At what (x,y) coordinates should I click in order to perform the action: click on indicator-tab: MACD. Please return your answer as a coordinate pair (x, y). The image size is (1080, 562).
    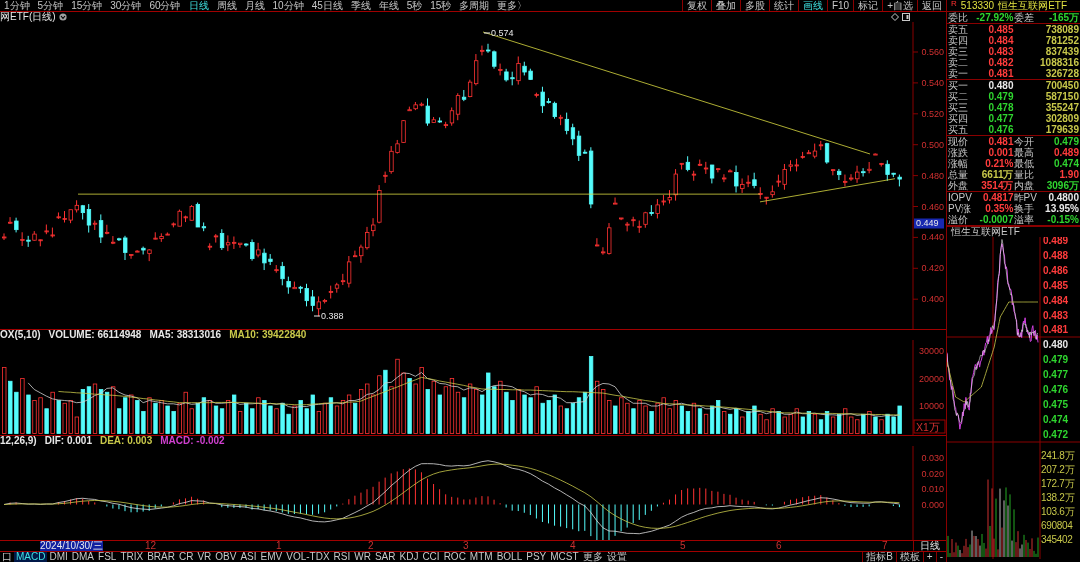
    Looking at the image, I should click on (31, 557).